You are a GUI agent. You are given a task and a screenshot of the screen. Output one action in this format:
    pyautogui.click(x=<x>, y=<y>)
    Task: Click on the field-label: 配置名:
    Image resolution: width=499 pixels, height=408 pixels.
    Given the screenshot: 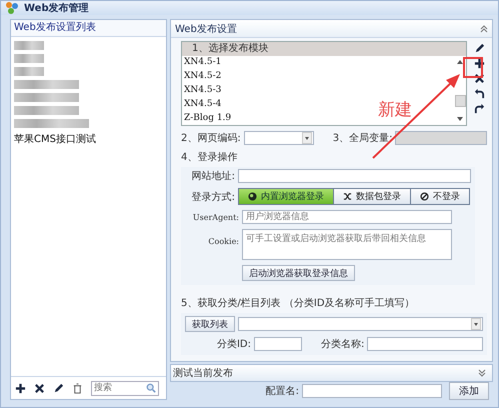 What is the action you would take?
    pyautogui.click(x=282, y=391)
    